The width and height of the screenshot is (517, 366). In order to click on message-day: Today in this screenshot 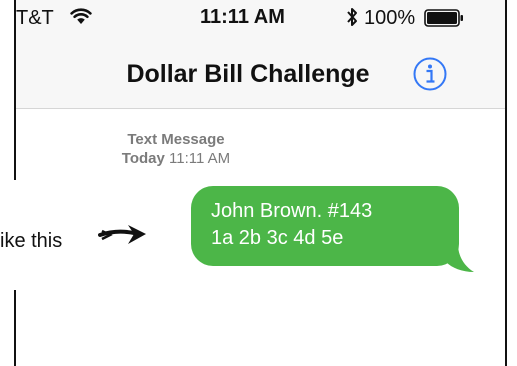, I will do `click(143, 158)`.